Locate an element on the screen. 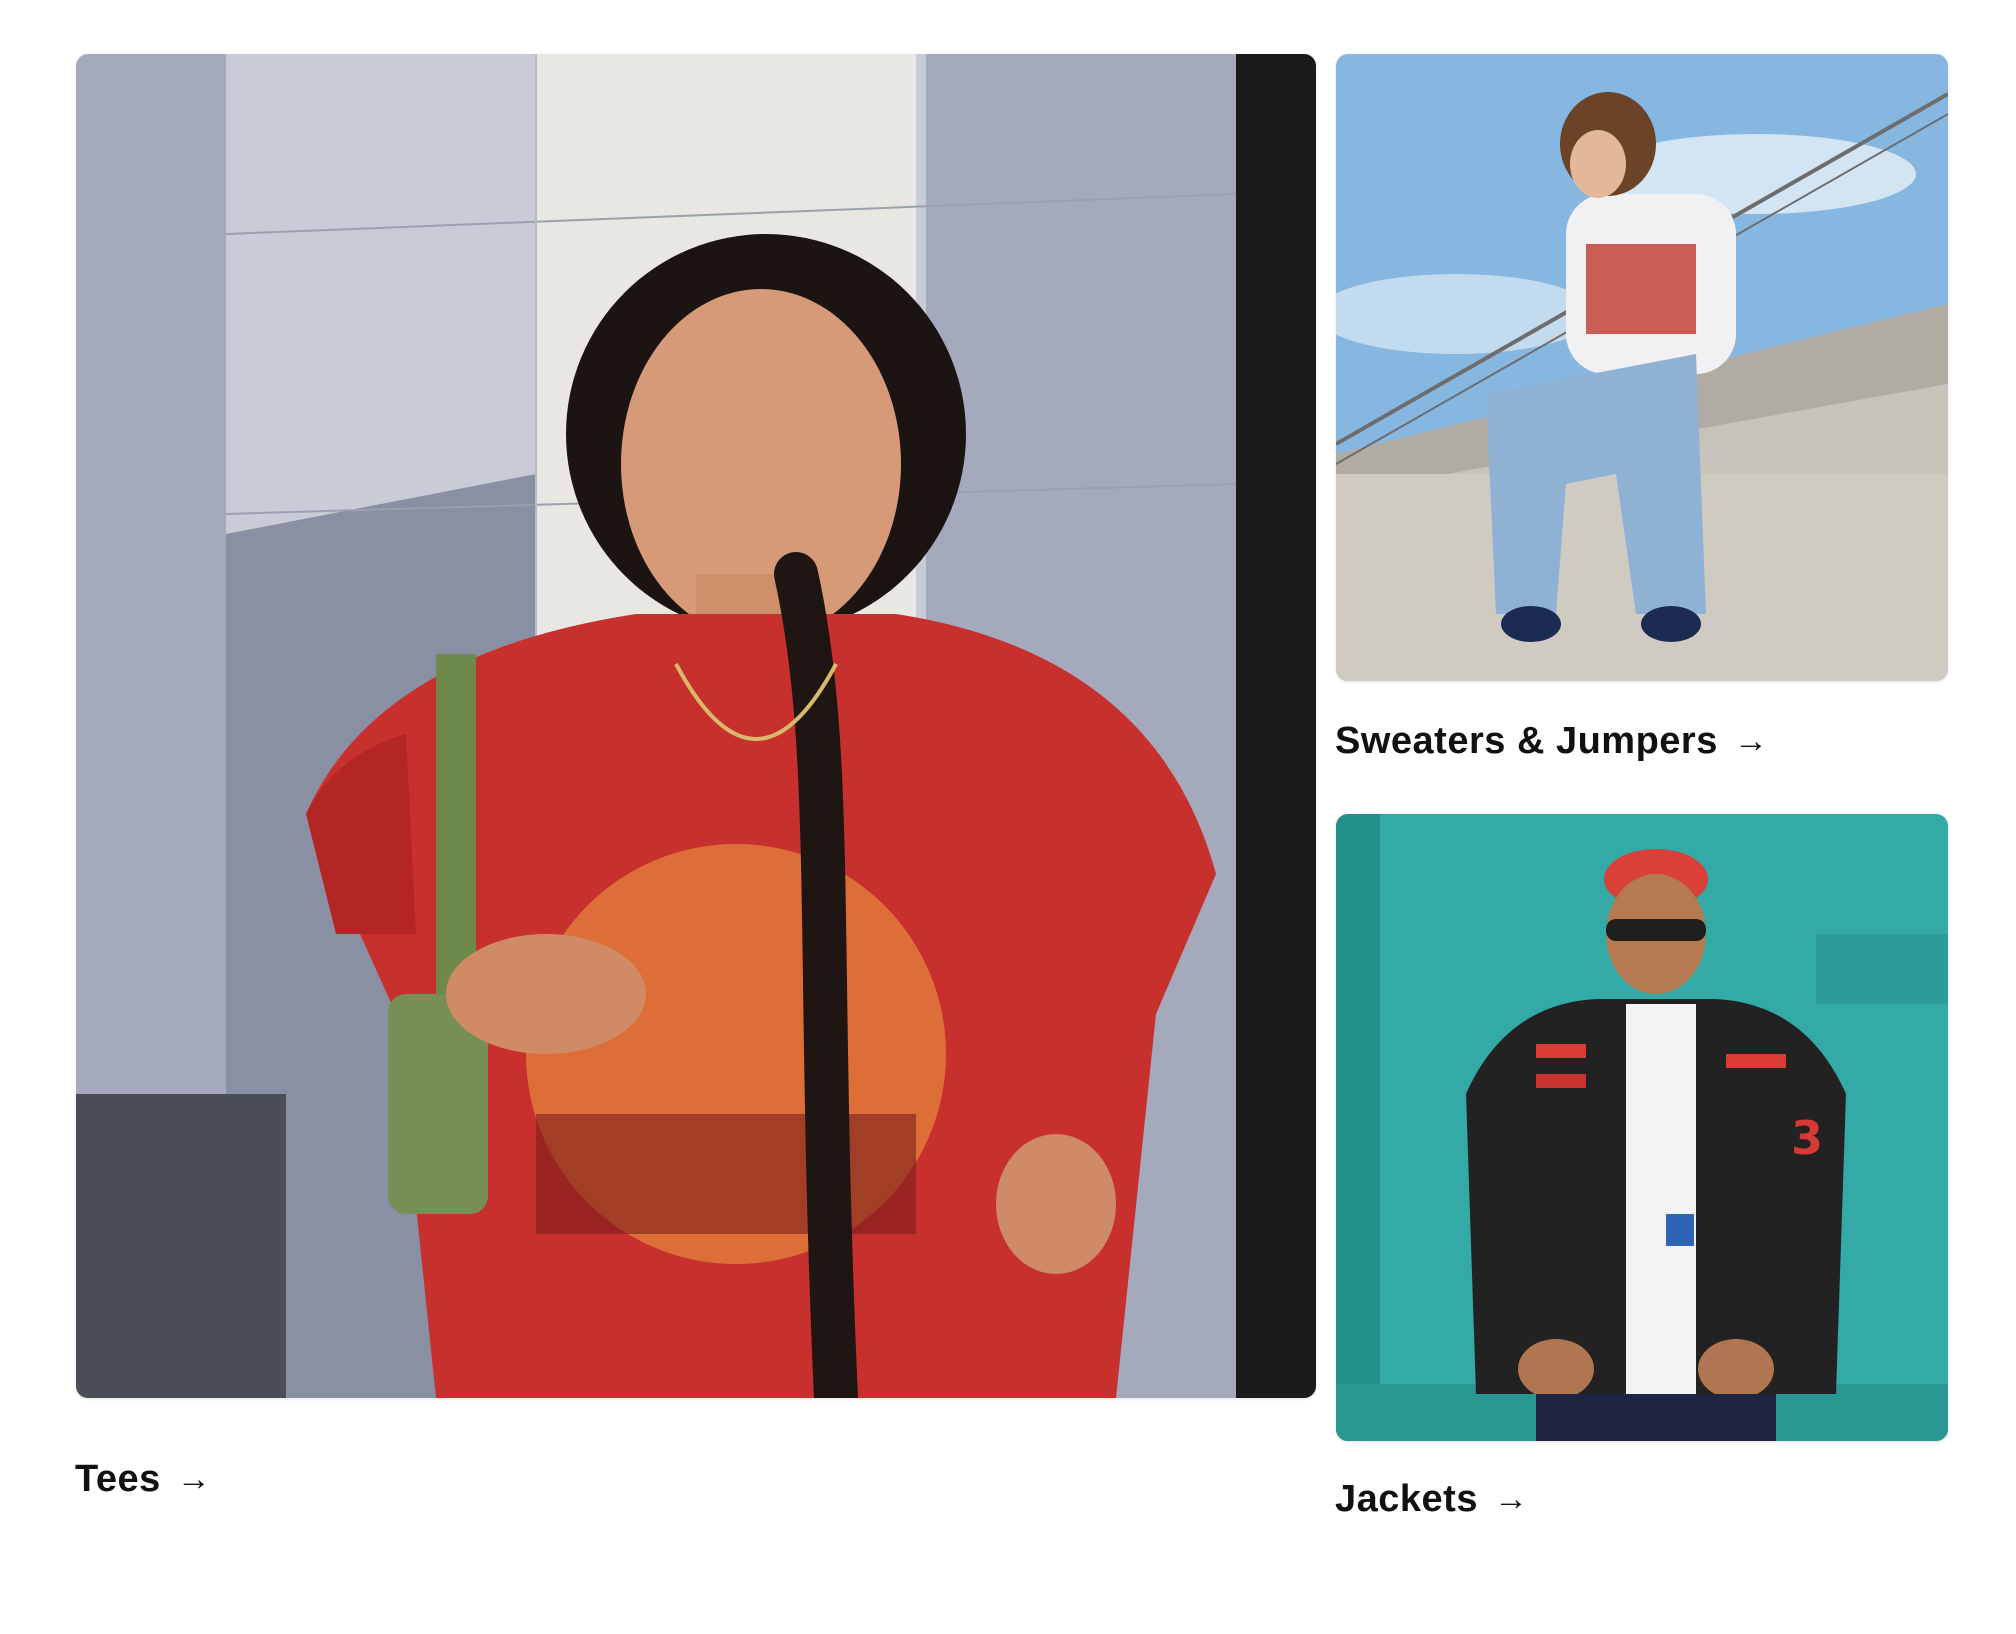  sweaters-photo-illustration is located at coordinates (1642, 367).